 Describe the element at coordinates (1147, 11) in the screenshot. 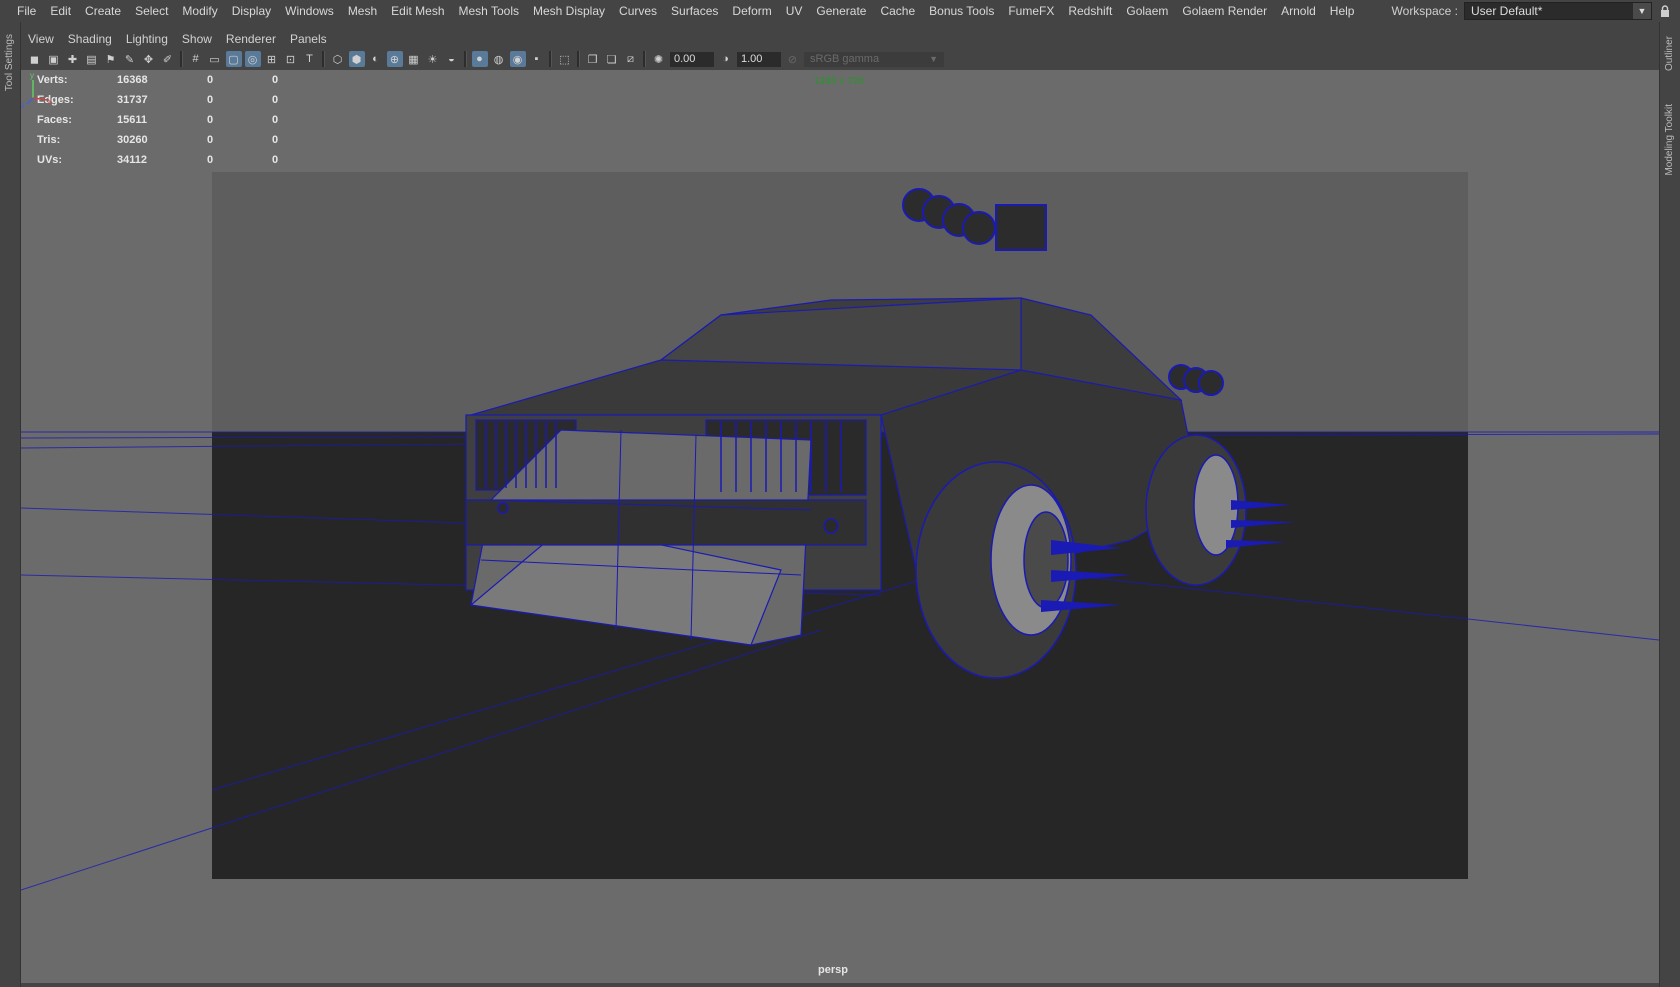

I see `menu-golaem: Golaem` at that location.